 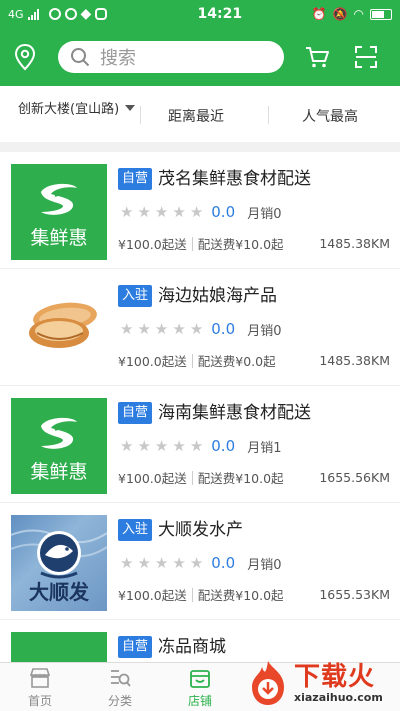 What do you see at coordinates (217, 296) in the screenshot?
I see `store-name: 海边姑娘海产品` at bounding box center [217, 296].